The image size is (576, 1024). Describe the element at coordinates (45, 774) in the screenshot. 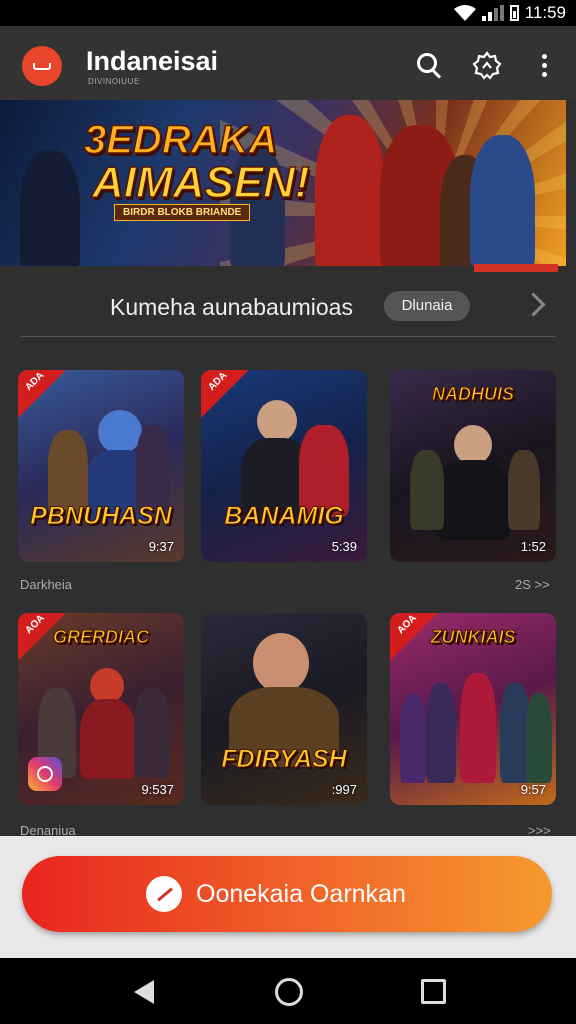

I see `instagram-icon` at that location.